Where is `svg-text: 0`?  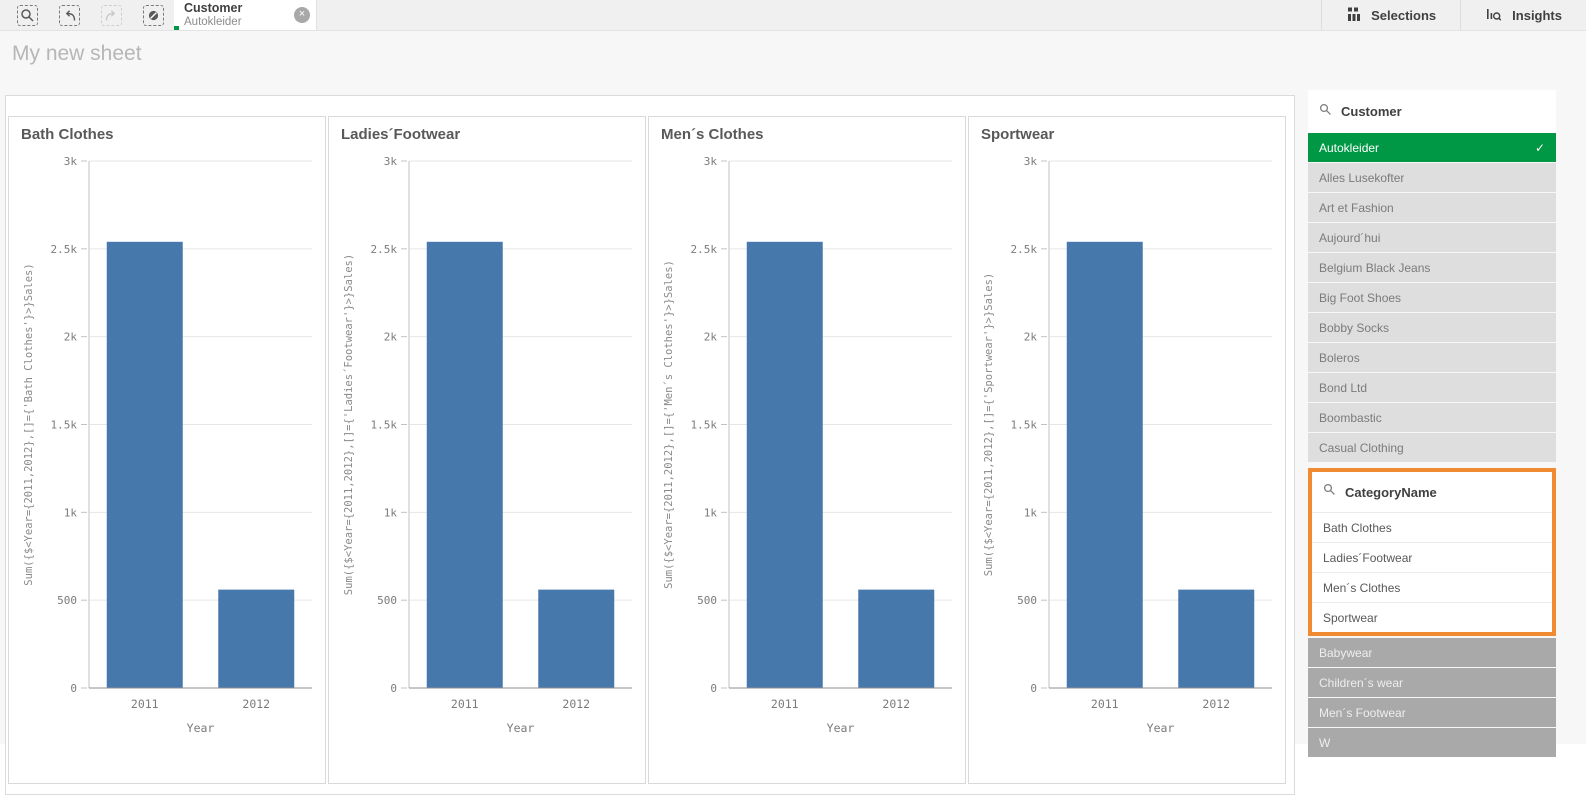 svg-text: 0 is located at coordinates (393, 688).